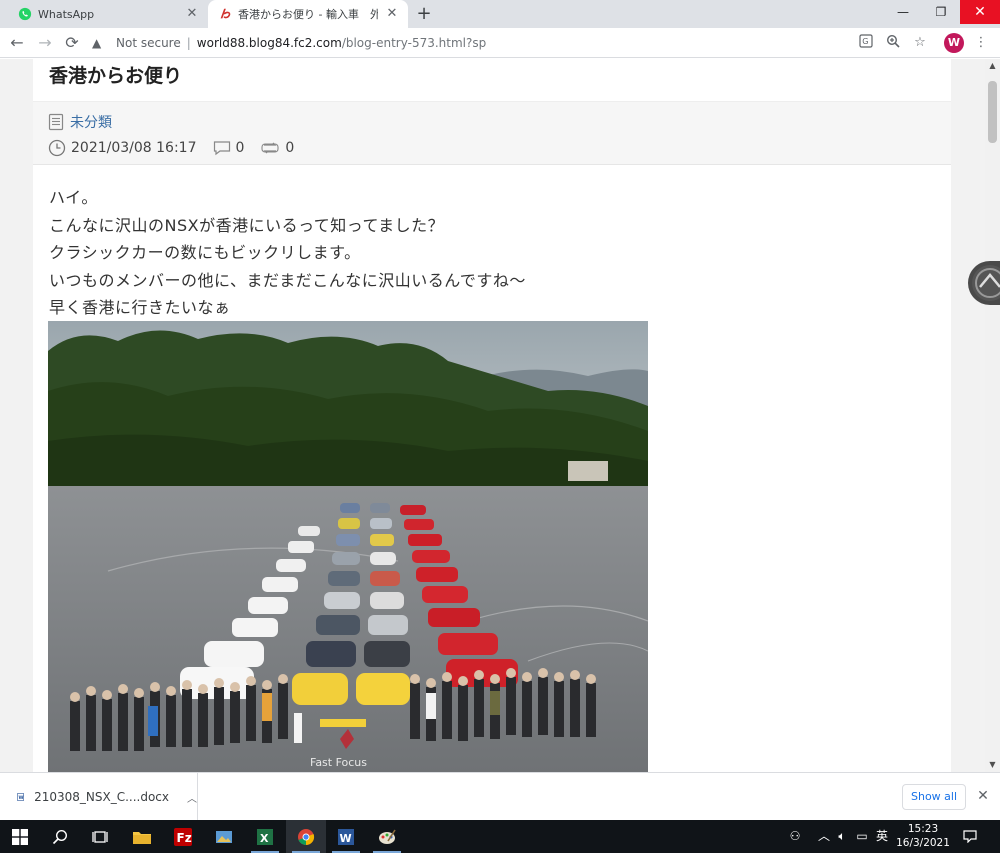 The image size is (1000, 853). Describe the element at coordinates (980, 12) in the screenshot. I see `close-window-button: ✕` at that location.